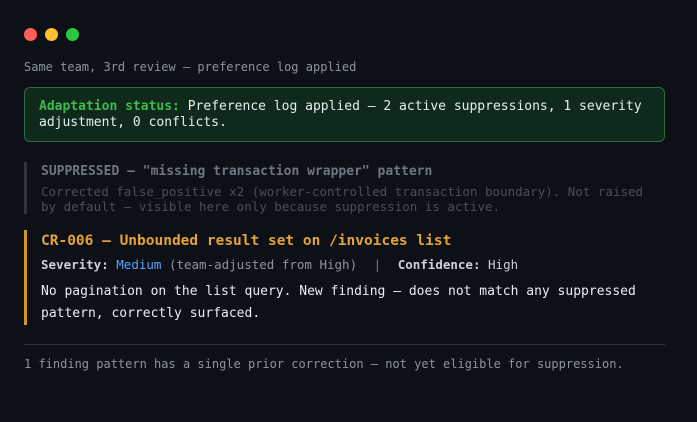  I want to click on divider, so click(344, 344).